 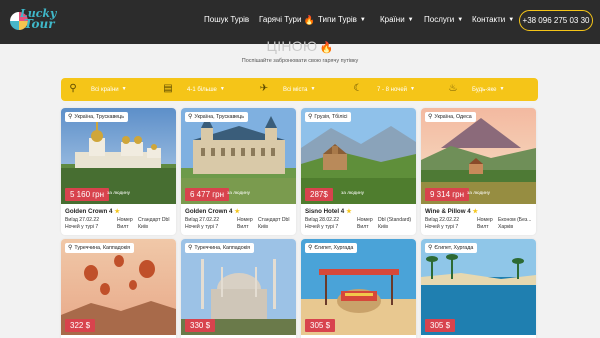 I want to click on nav-item-contacts: Контакти ▼, so click(x=493, y=19).